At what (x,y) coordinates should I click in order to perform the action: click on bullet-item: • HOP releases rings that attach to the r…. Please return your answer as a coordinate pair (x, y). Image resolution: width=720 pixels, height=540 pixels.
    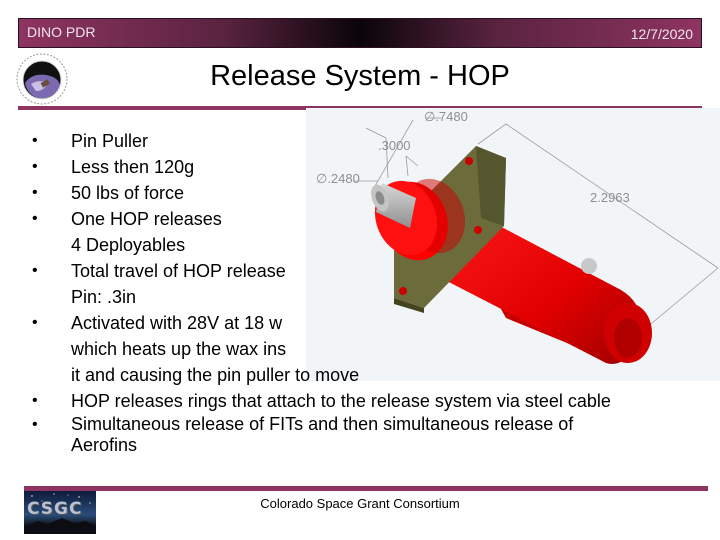
    Looking at the image, I should click on (356, 401).